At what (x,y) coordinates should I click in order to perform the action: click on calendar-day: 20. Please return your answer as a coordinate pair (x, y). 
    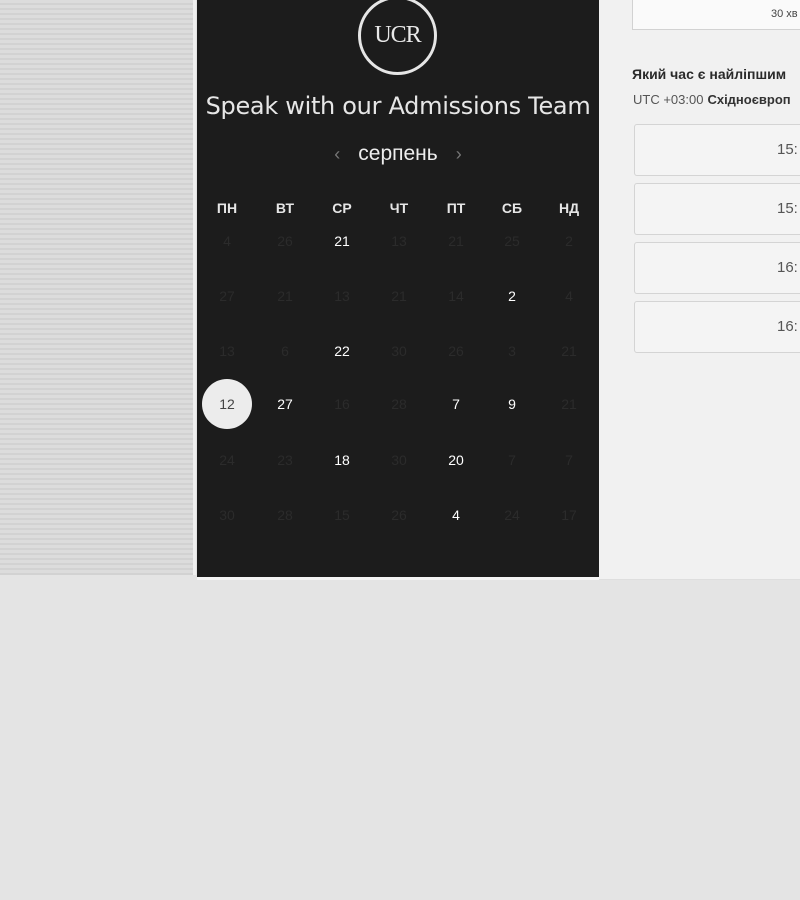
    Looking at the image, I should click on (456, 460).